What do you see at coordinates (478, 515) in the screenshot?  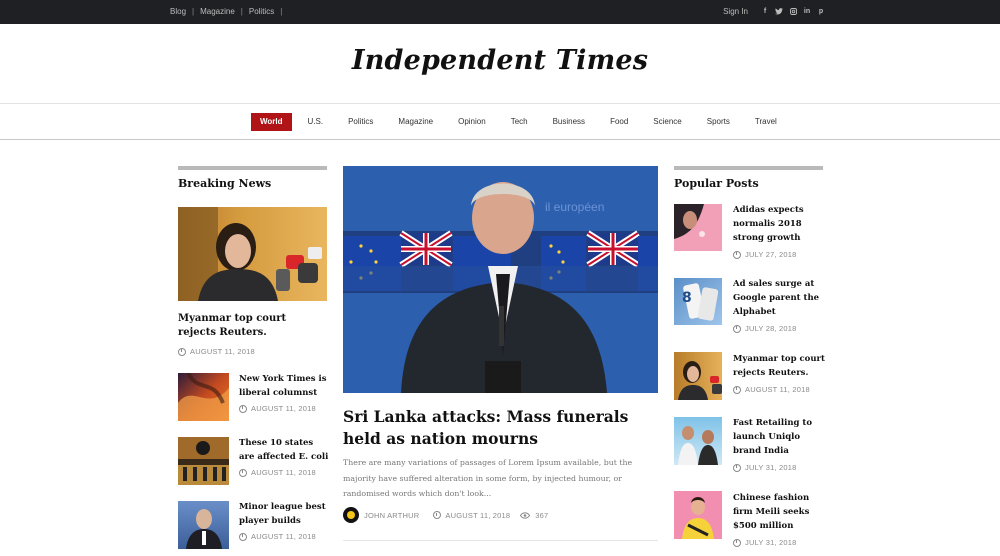 I see `feature-date: AUGUST 11, 2018` at bounding box center [478, 515].